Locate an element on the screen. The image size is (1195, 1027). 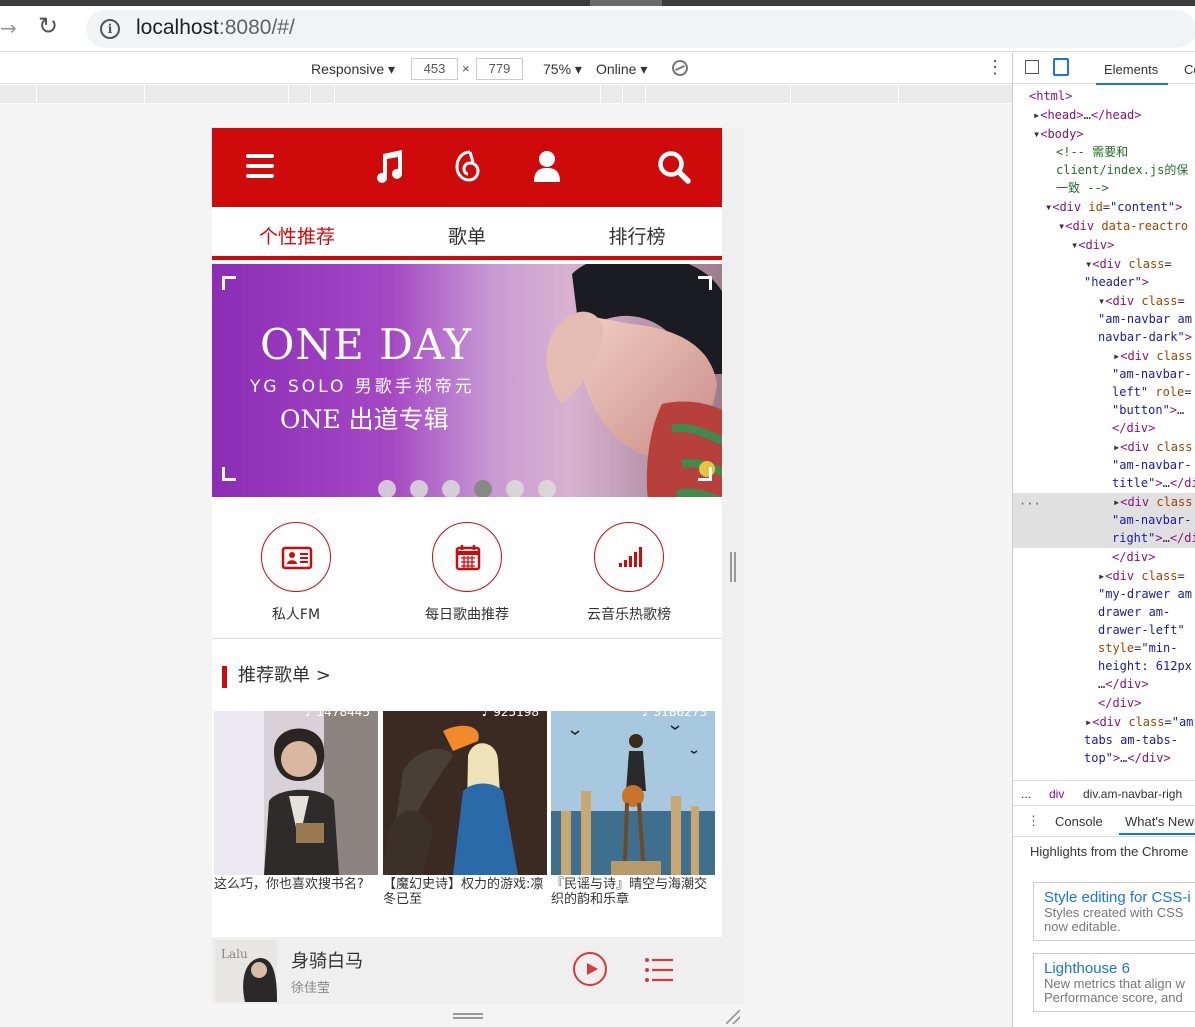
play-button is located at coordinates (590, 969).